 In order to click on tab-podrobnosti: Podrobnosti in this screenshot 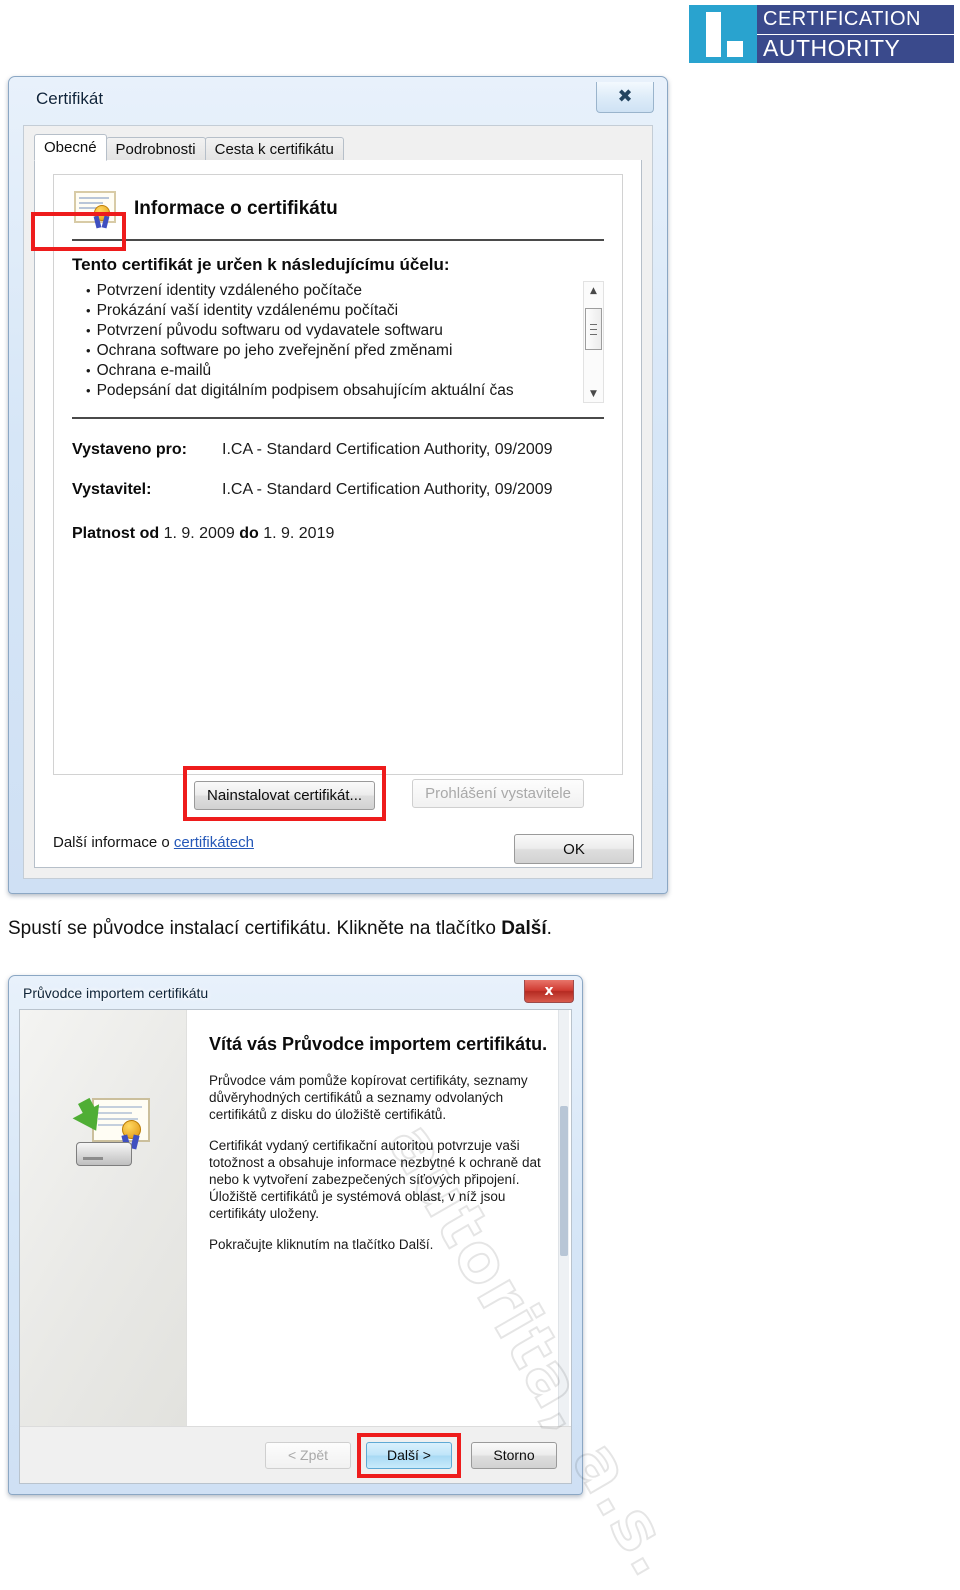, I will do `click(155, 149)`.